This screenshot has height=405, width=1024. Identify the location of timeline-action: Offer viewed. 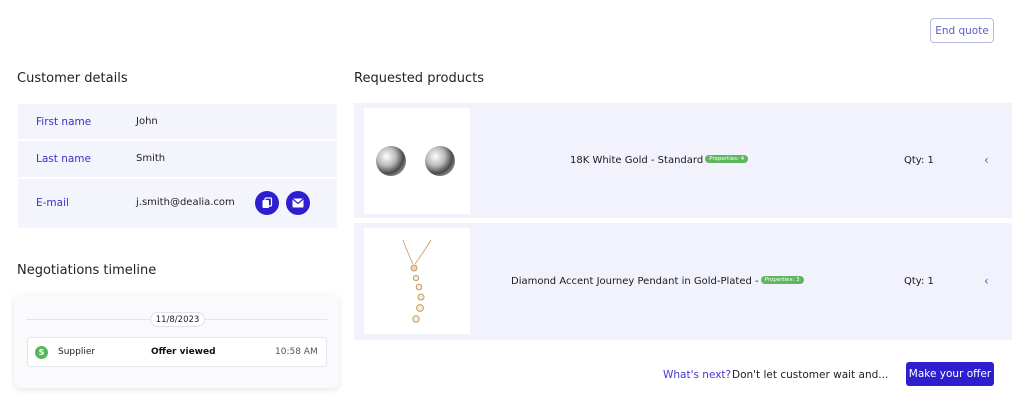
(183, 352).